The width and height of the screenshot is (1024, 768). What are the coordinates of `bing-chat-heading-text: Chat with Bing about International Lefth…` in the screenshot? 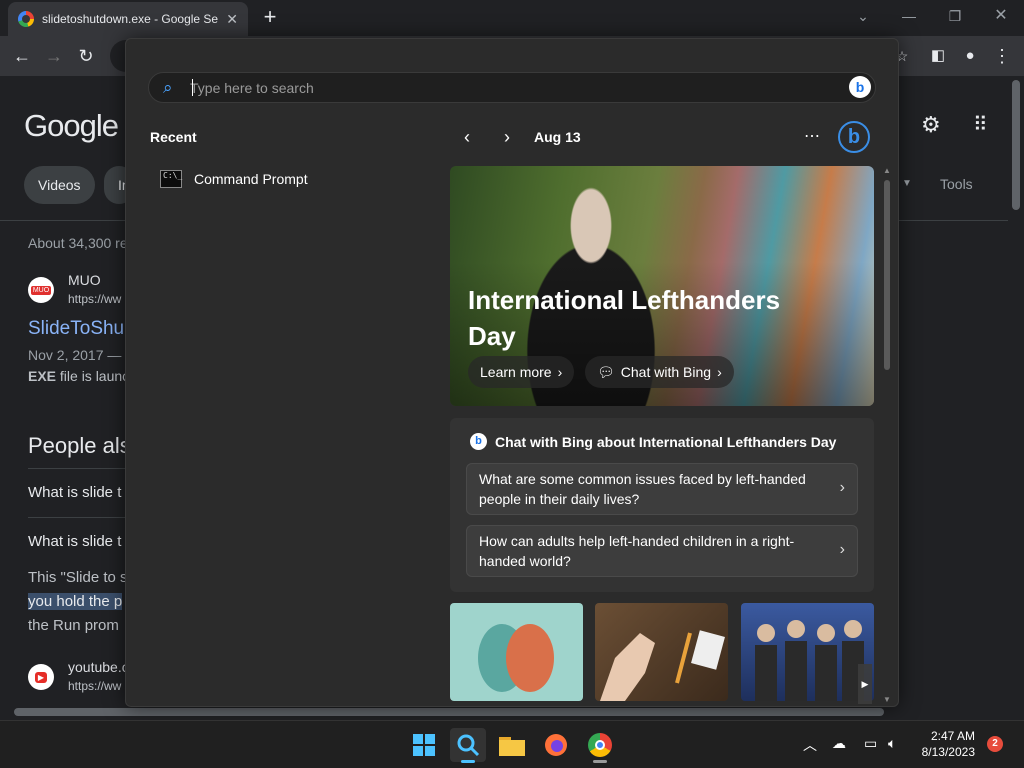 It's located at (666, 441).